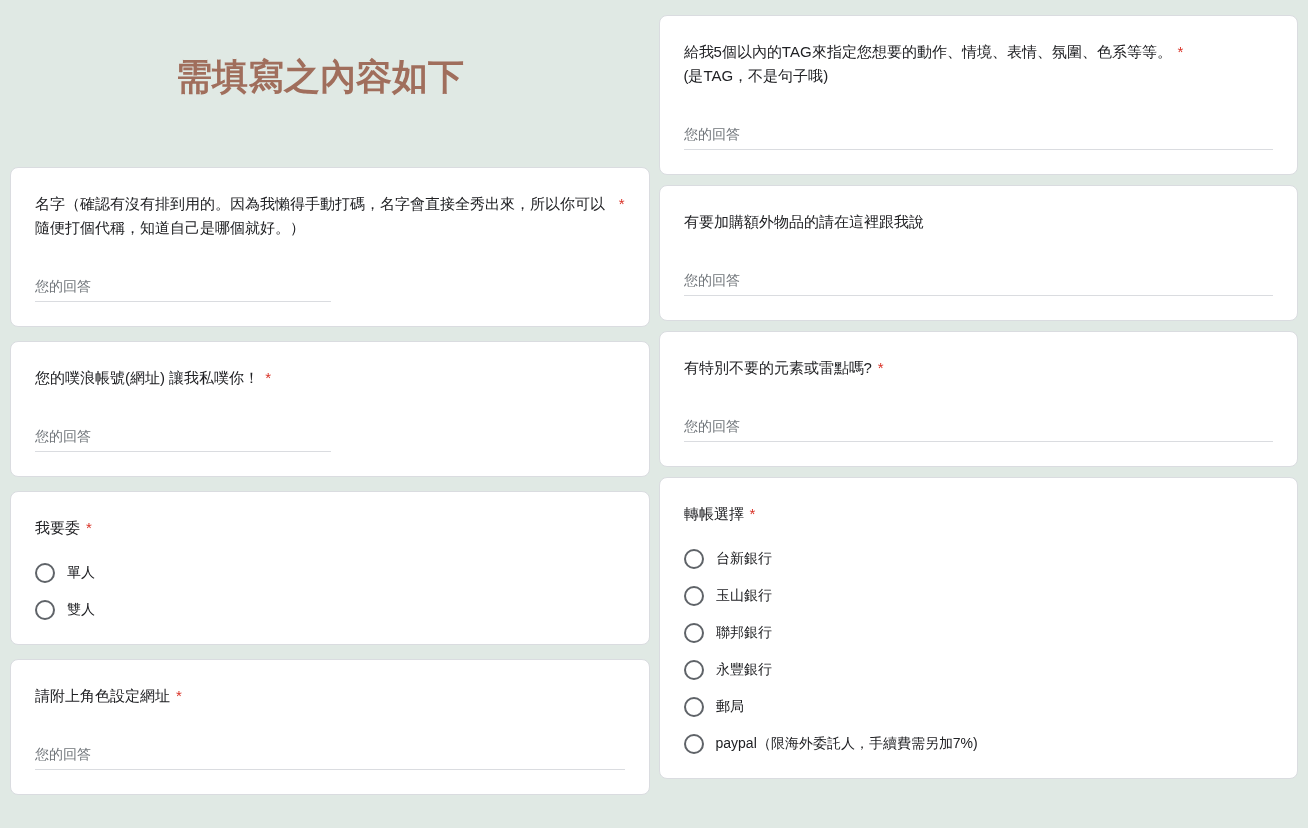  Describe the element at coordinates (777, 368) in the screenshot. I see `question-text: 有特別不要的元素或雷點嗎?` at that location.